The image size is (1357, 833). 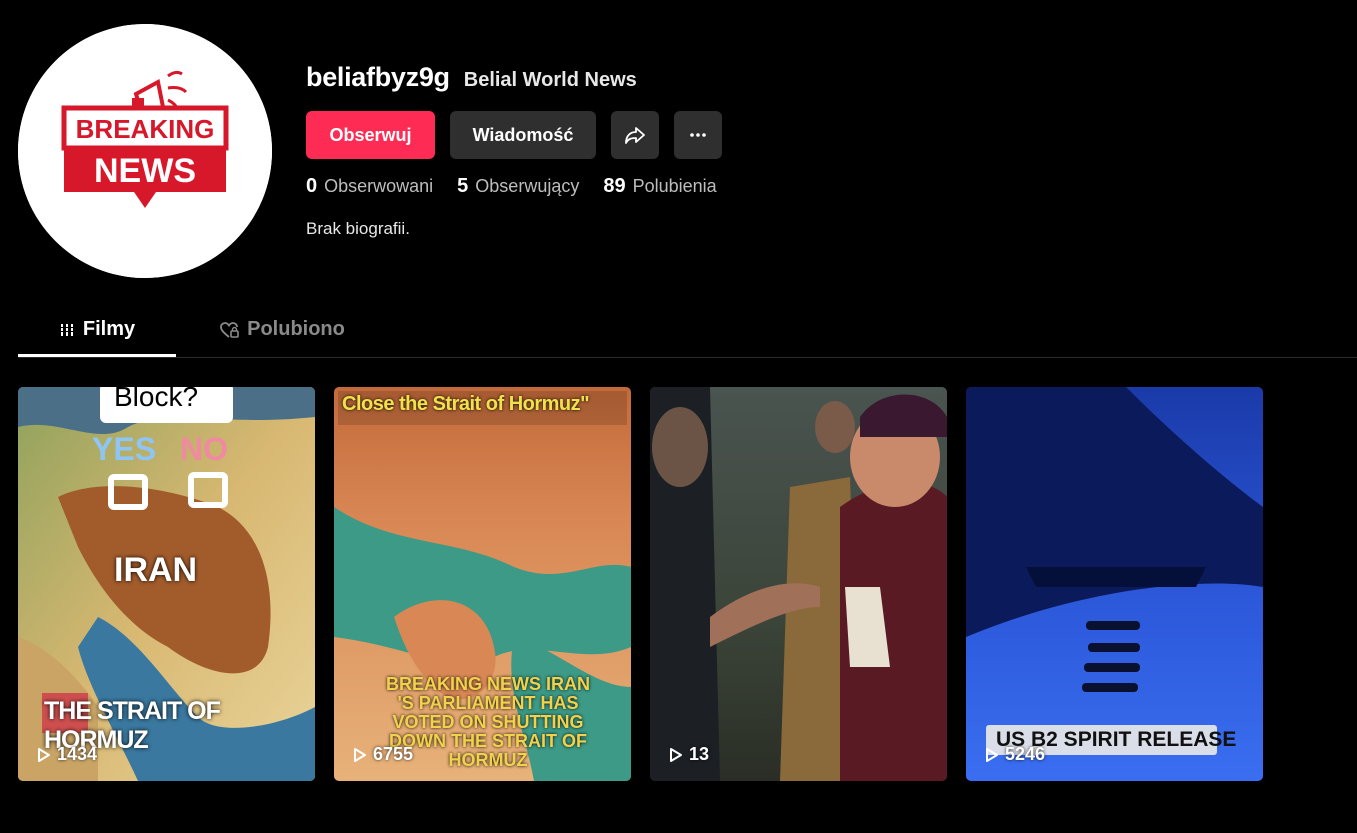 I want to click on likes-stat: 89 Polubienia, so click(x=659, y=186).